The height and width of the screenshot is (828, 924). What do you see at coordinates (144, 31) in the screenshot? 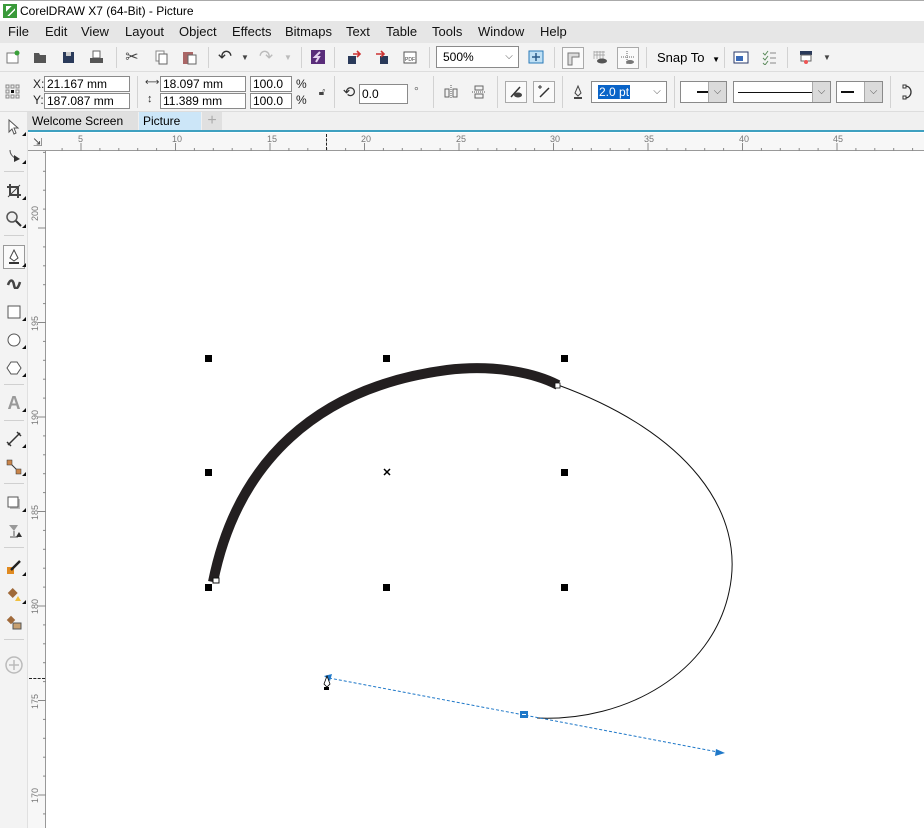
I see `menu-layout: Layout` at bounding box center [144, 31].